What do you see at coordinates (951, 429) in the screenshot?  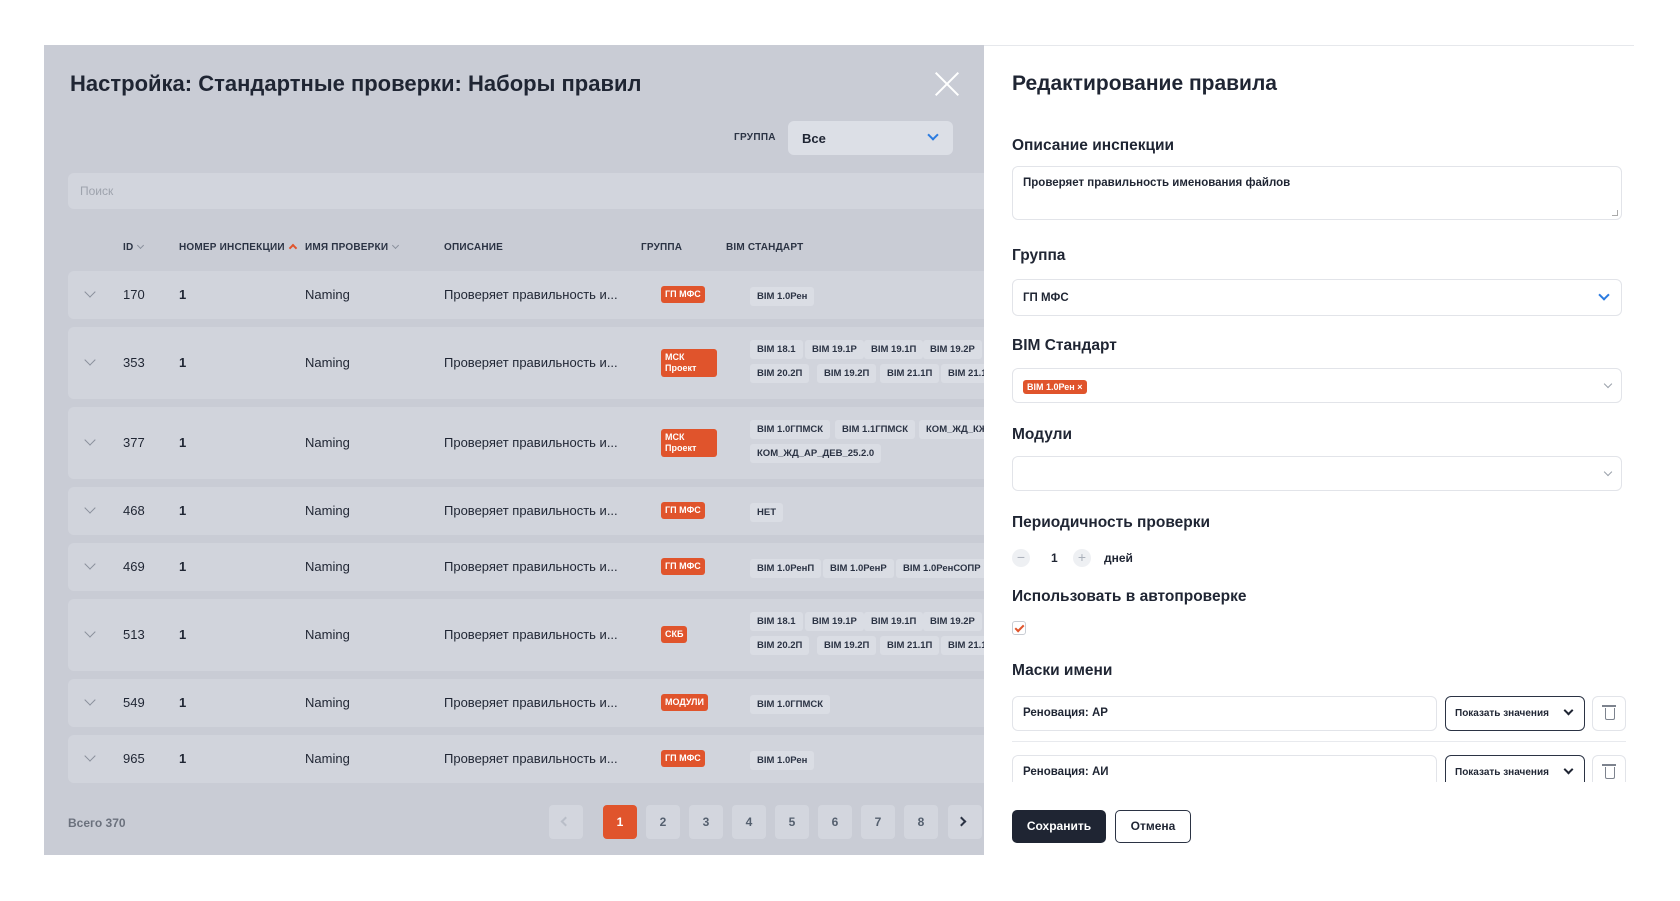 I see `standard-chip: КОМ_ЖД_КЖ` at bounding box center [951, 429].